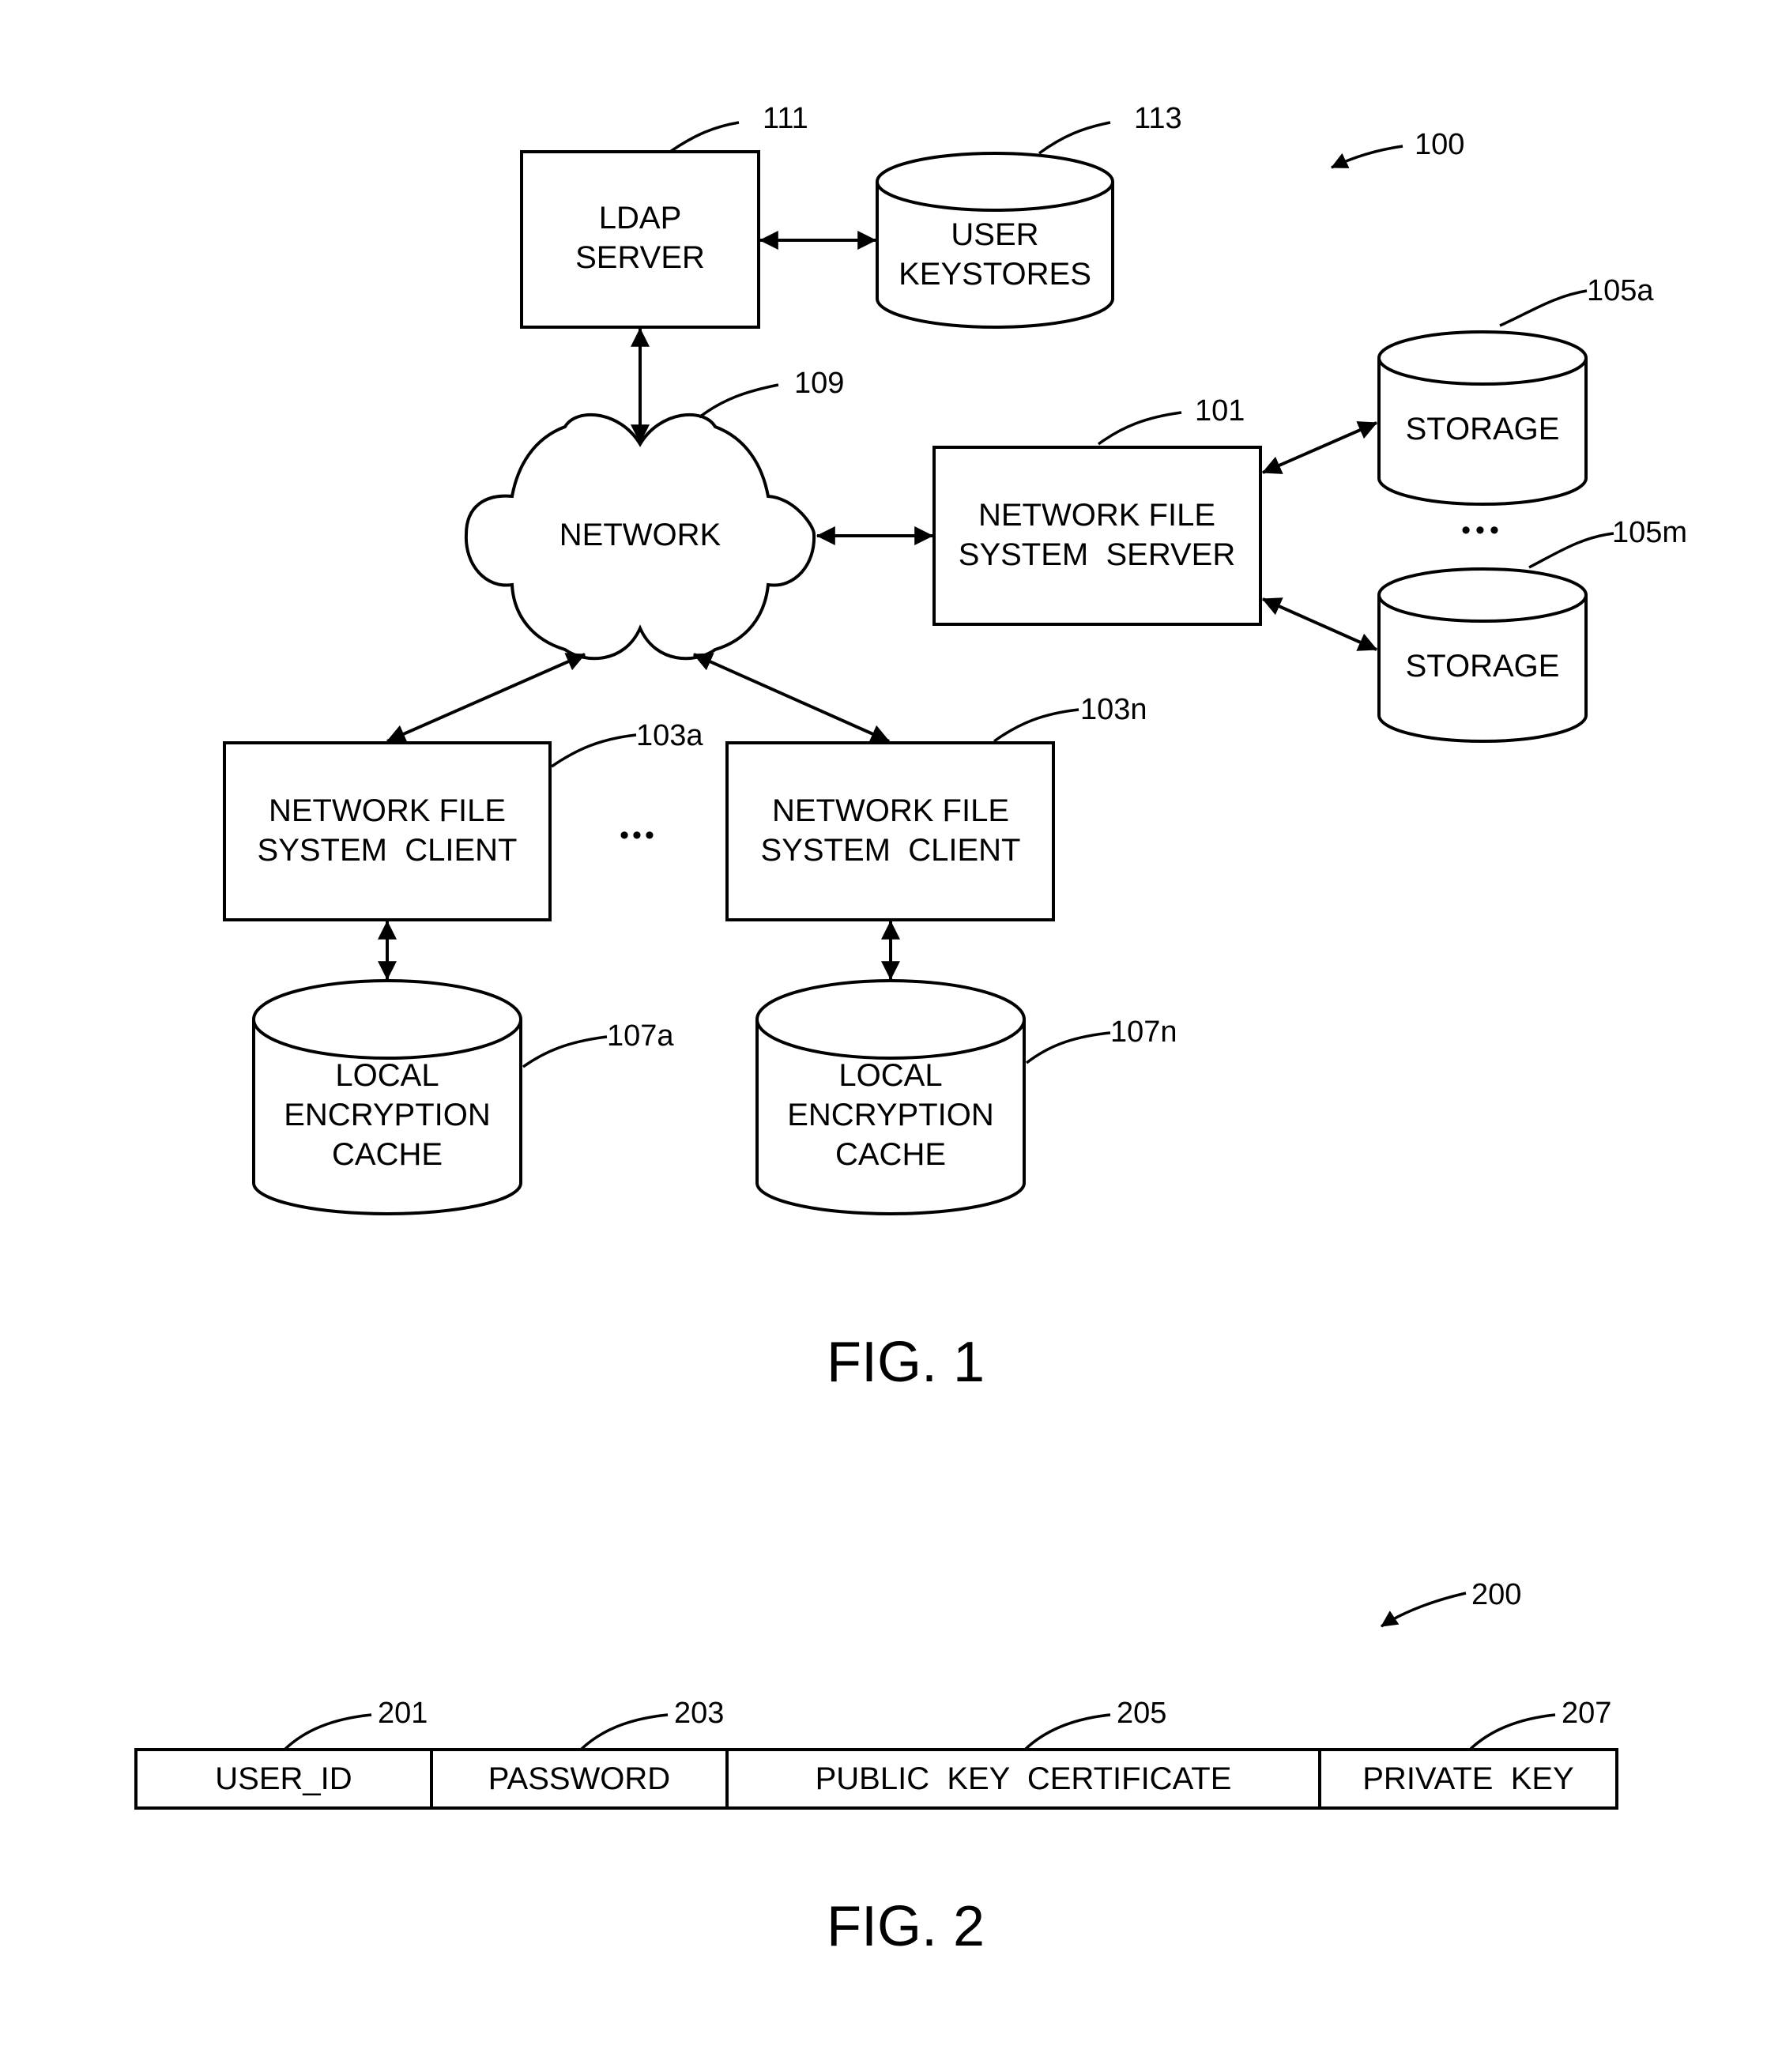 This screenshot has width=1782, height=2072. What do you see at coordinates (906, 1926) in the screenshot?
I see `figure-2-caption: FIG. 2` at bounding box center [906, 1926].